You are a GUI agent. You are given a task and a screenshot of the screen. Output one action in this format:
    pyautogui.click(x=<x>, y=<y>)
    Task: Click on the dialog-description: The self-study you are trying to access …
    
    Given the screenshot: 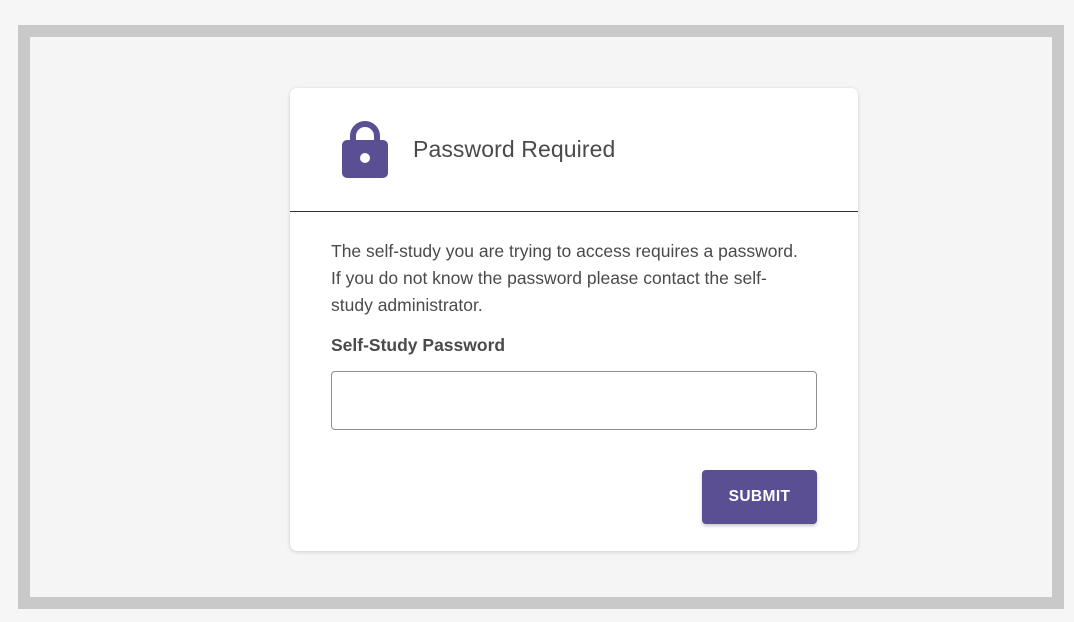 What is the action you would take?
    pyautogui.click(x=564, y=278)
    